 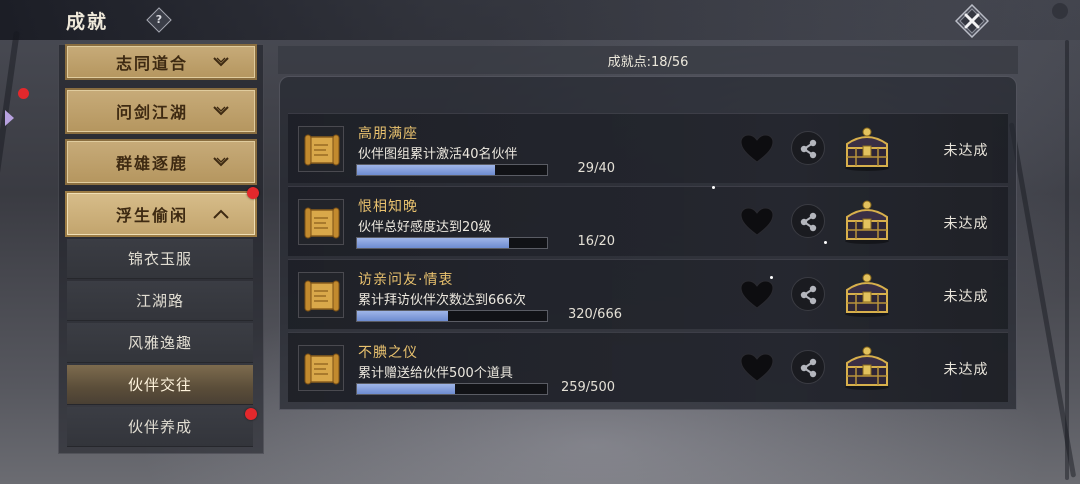 I want to click on subcategory-item-3: 伙伴交往, so click(x=160, y=385).